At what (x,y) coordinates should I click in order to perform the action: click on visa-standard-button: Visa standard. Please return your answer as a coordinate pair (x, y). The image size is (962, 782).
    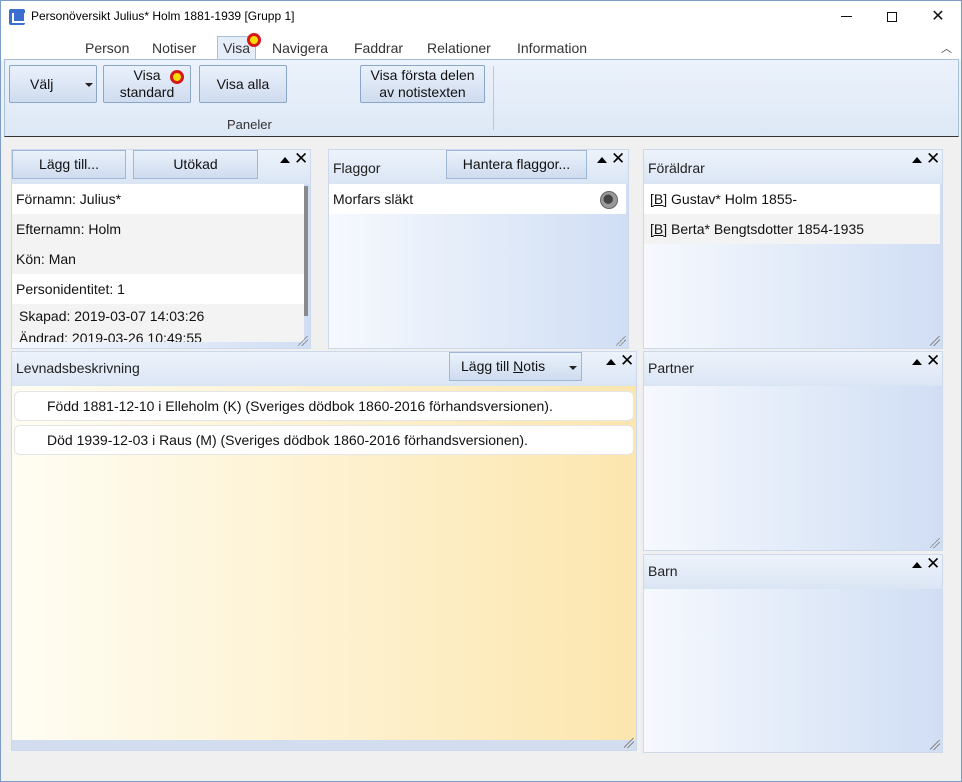
    Looking at the image, I should click on (147, 84).